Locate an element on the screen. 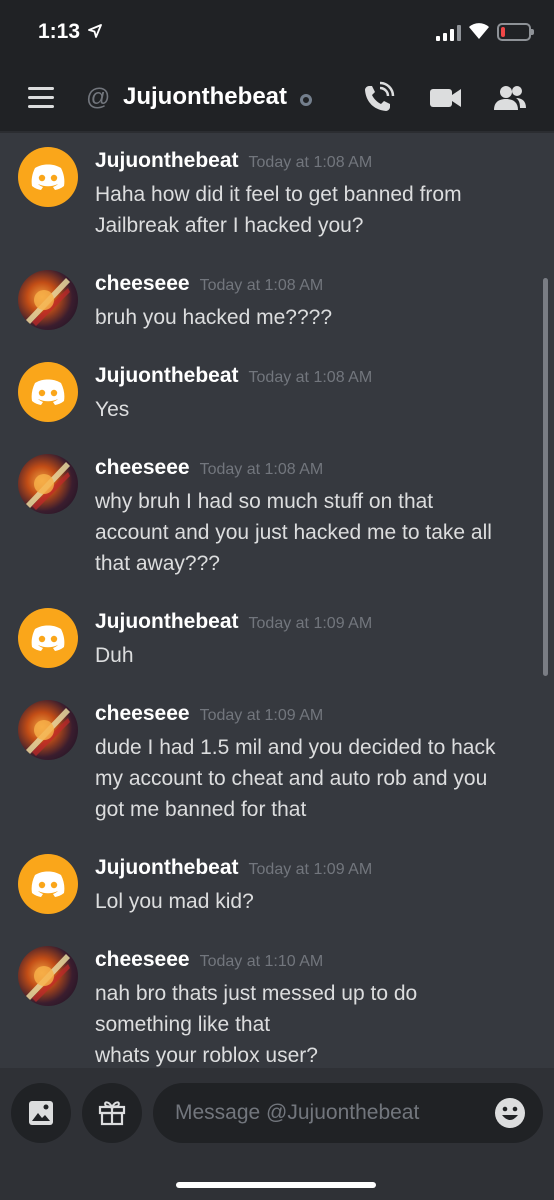 The height and width of the screenshot is (1200, 554). channel-header: @ Jujuonthebeat is located at coordinates (277, 99).